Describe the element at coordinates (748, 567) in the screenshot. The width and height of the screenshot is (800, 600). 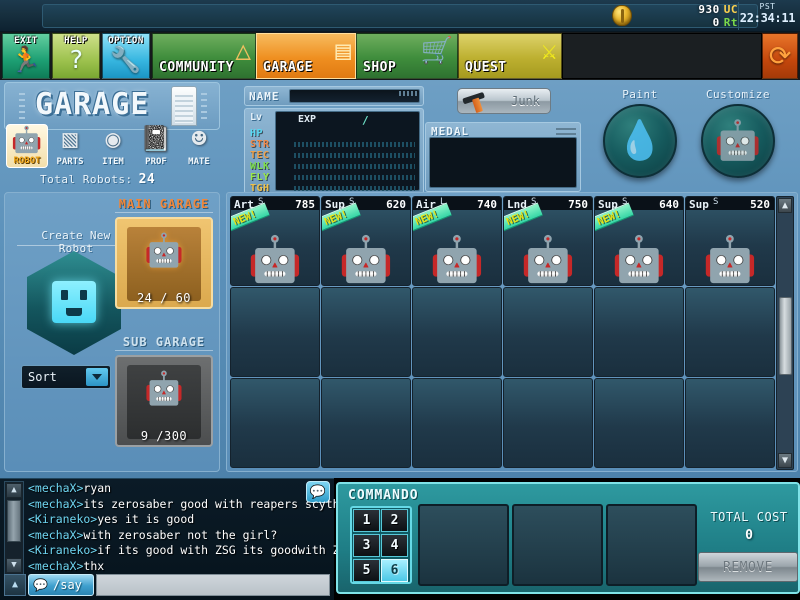
I see `remove-button: REMOVE` at that location.